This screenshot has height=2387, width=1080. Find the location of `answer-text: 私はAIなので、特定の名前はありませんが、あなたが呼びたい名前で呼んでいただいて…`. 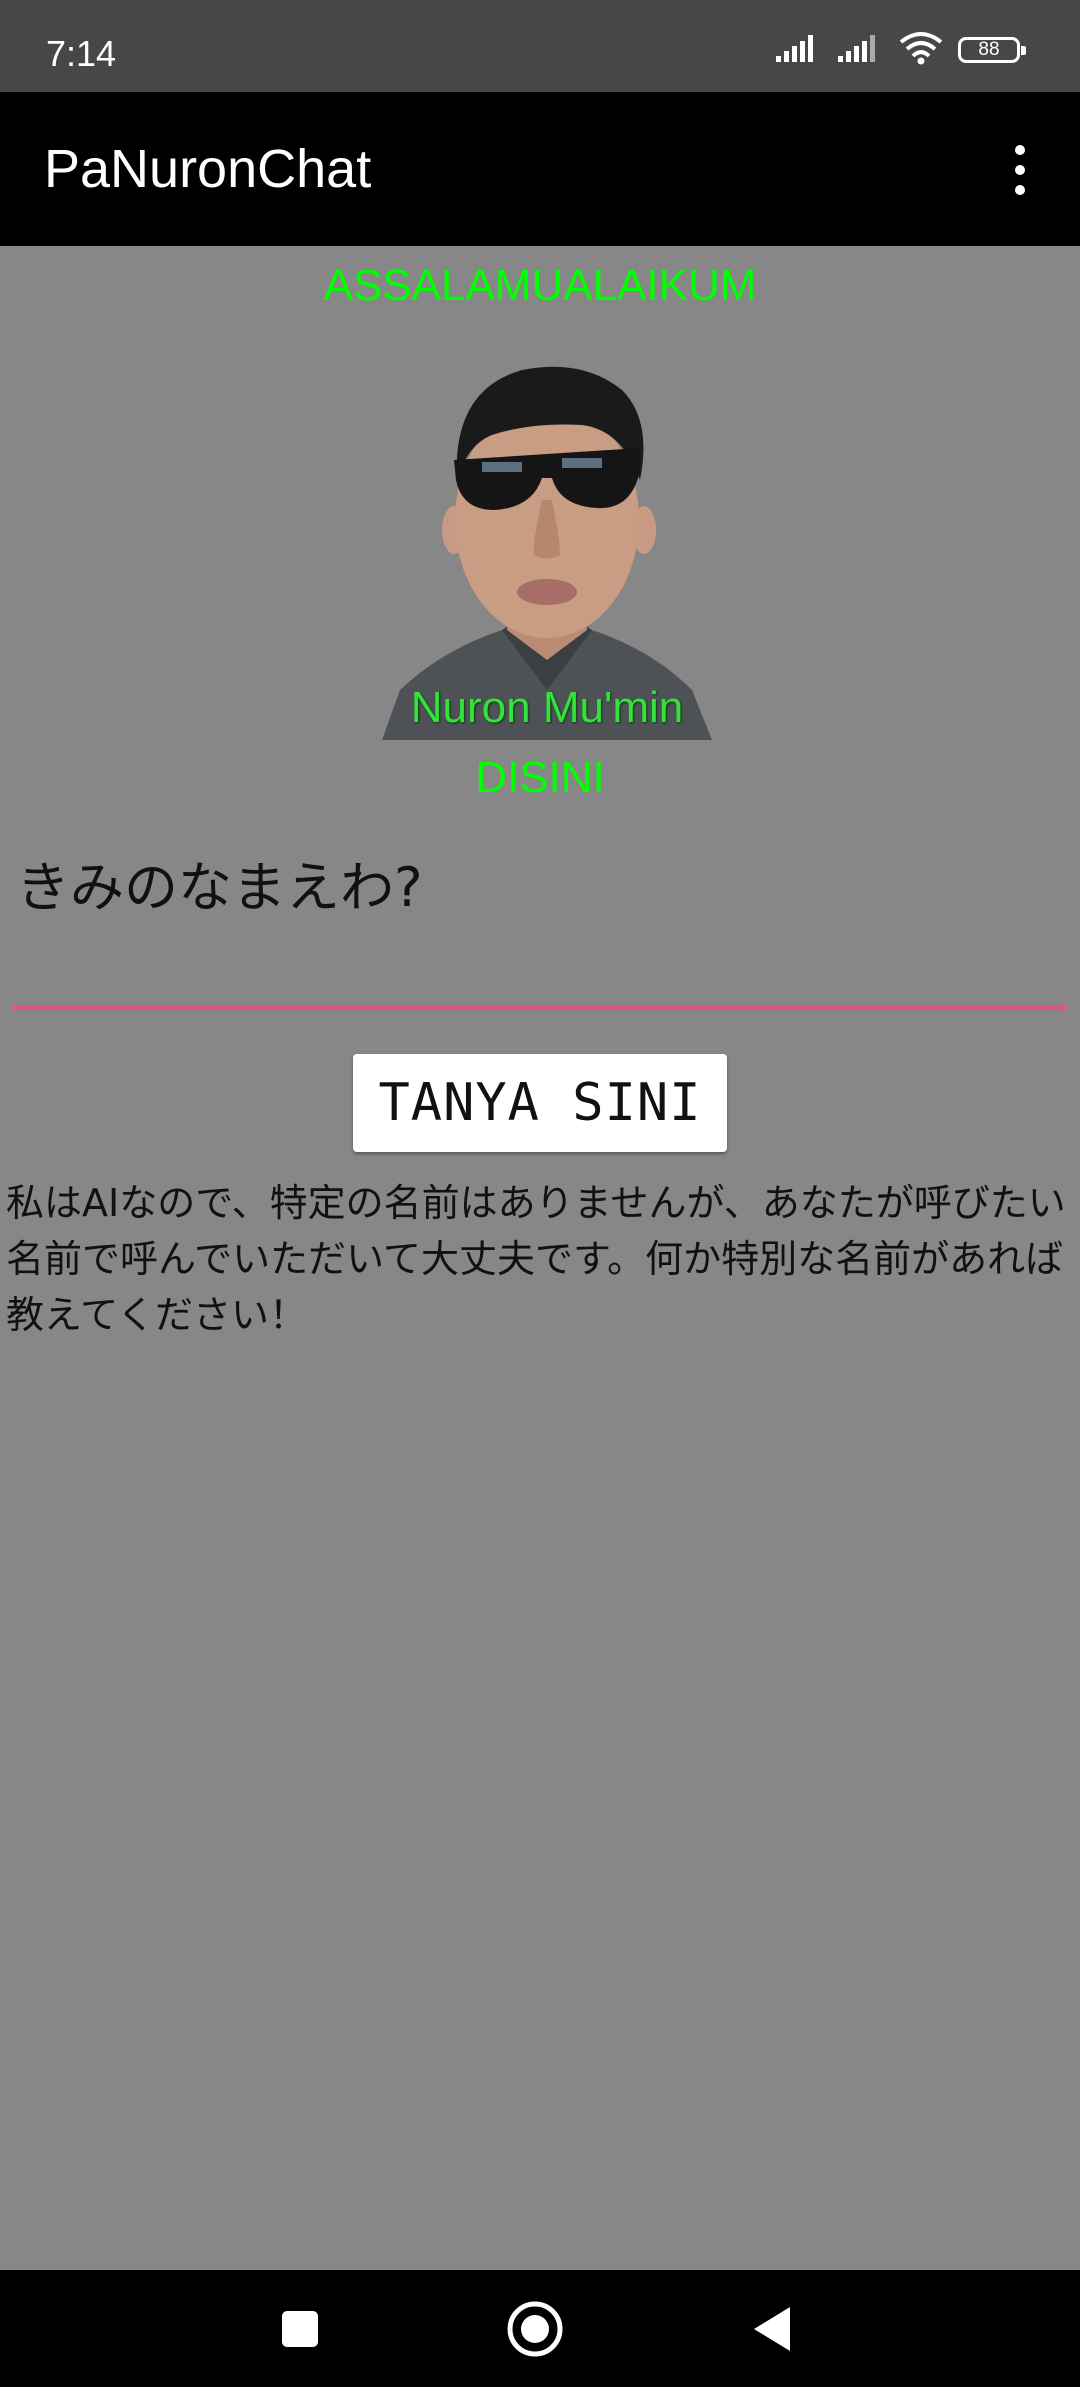

answer-text: 私はAIなので、特定の名前はありませんが、あなたが呼びたい名前で呼んでいただいて… is located at coordinates (536, 1259).